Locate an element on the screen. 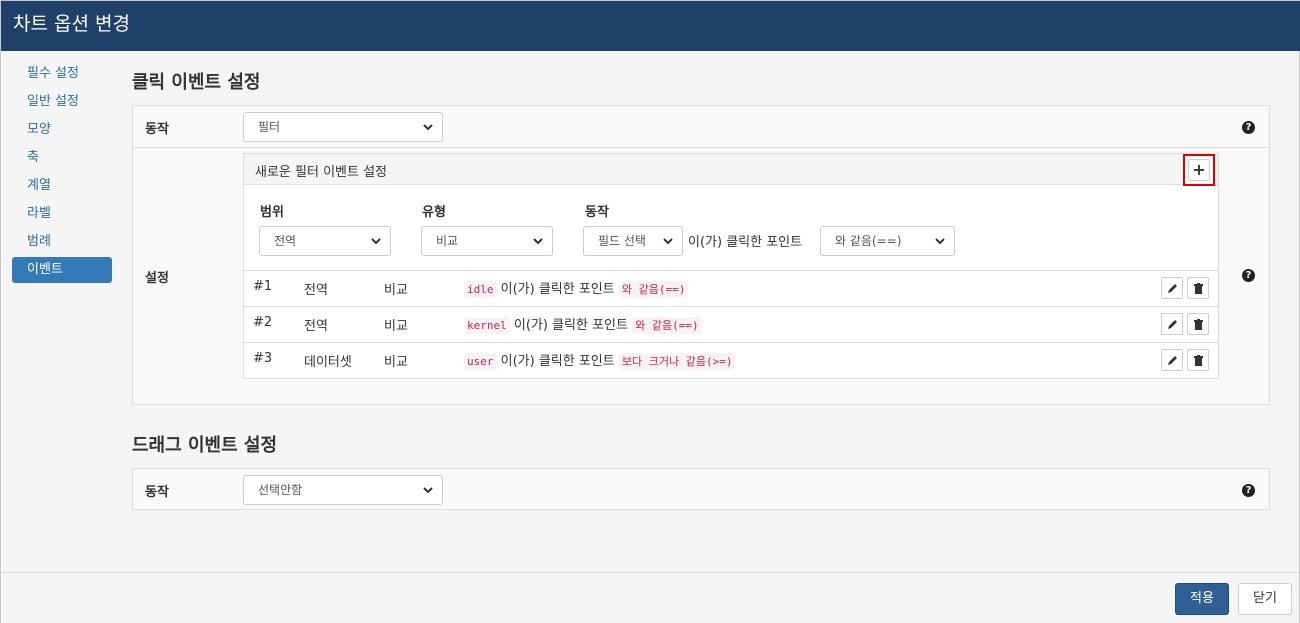 The height and width of the screenshot is (623, 1300). scope-value: 전역 is located at coordinates (285, 241).